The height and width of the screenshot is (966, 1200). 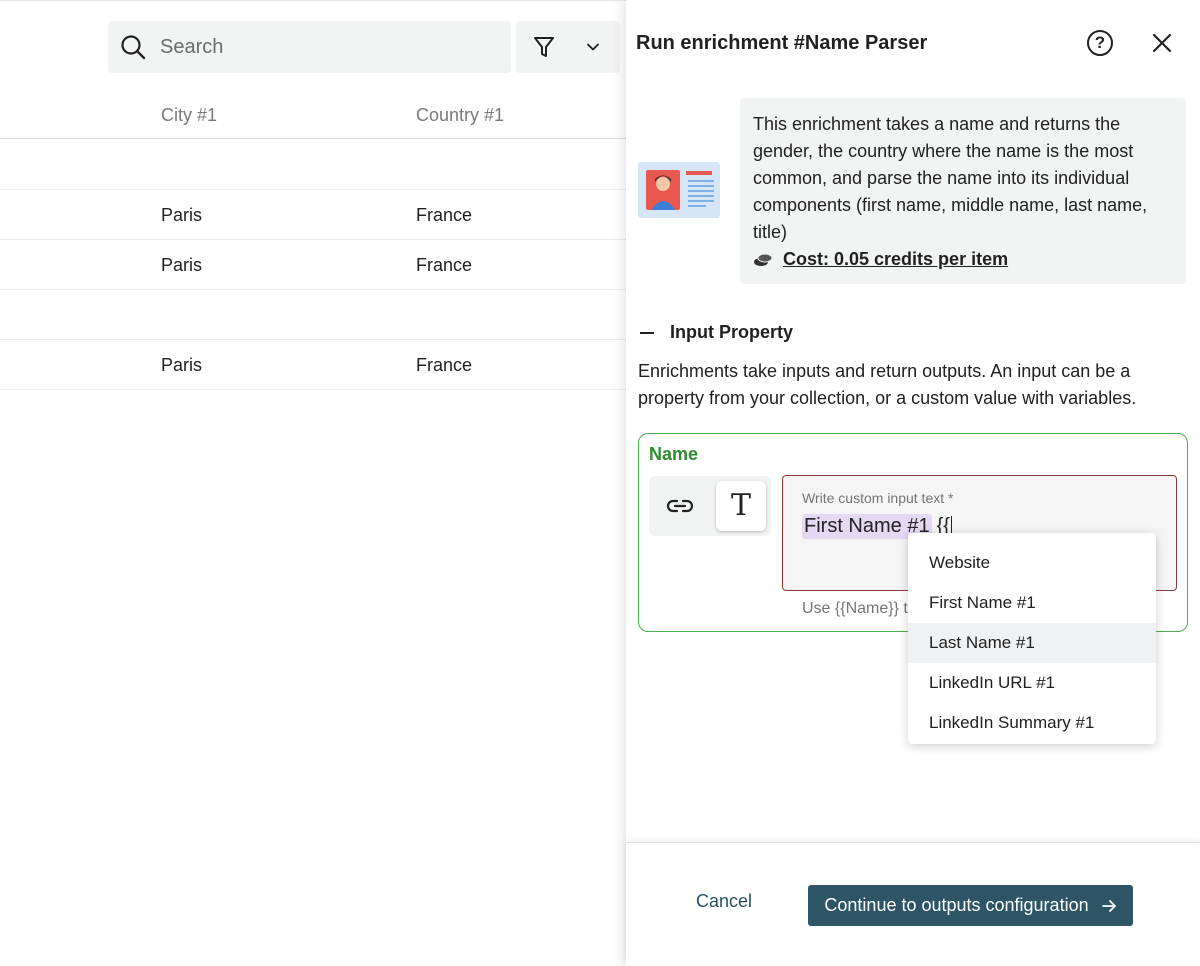 What do you see at coordinates (859, 608) in the screenshot?
I see `helper-text: Use {{Name}} to` at bounding box center [859, 608].